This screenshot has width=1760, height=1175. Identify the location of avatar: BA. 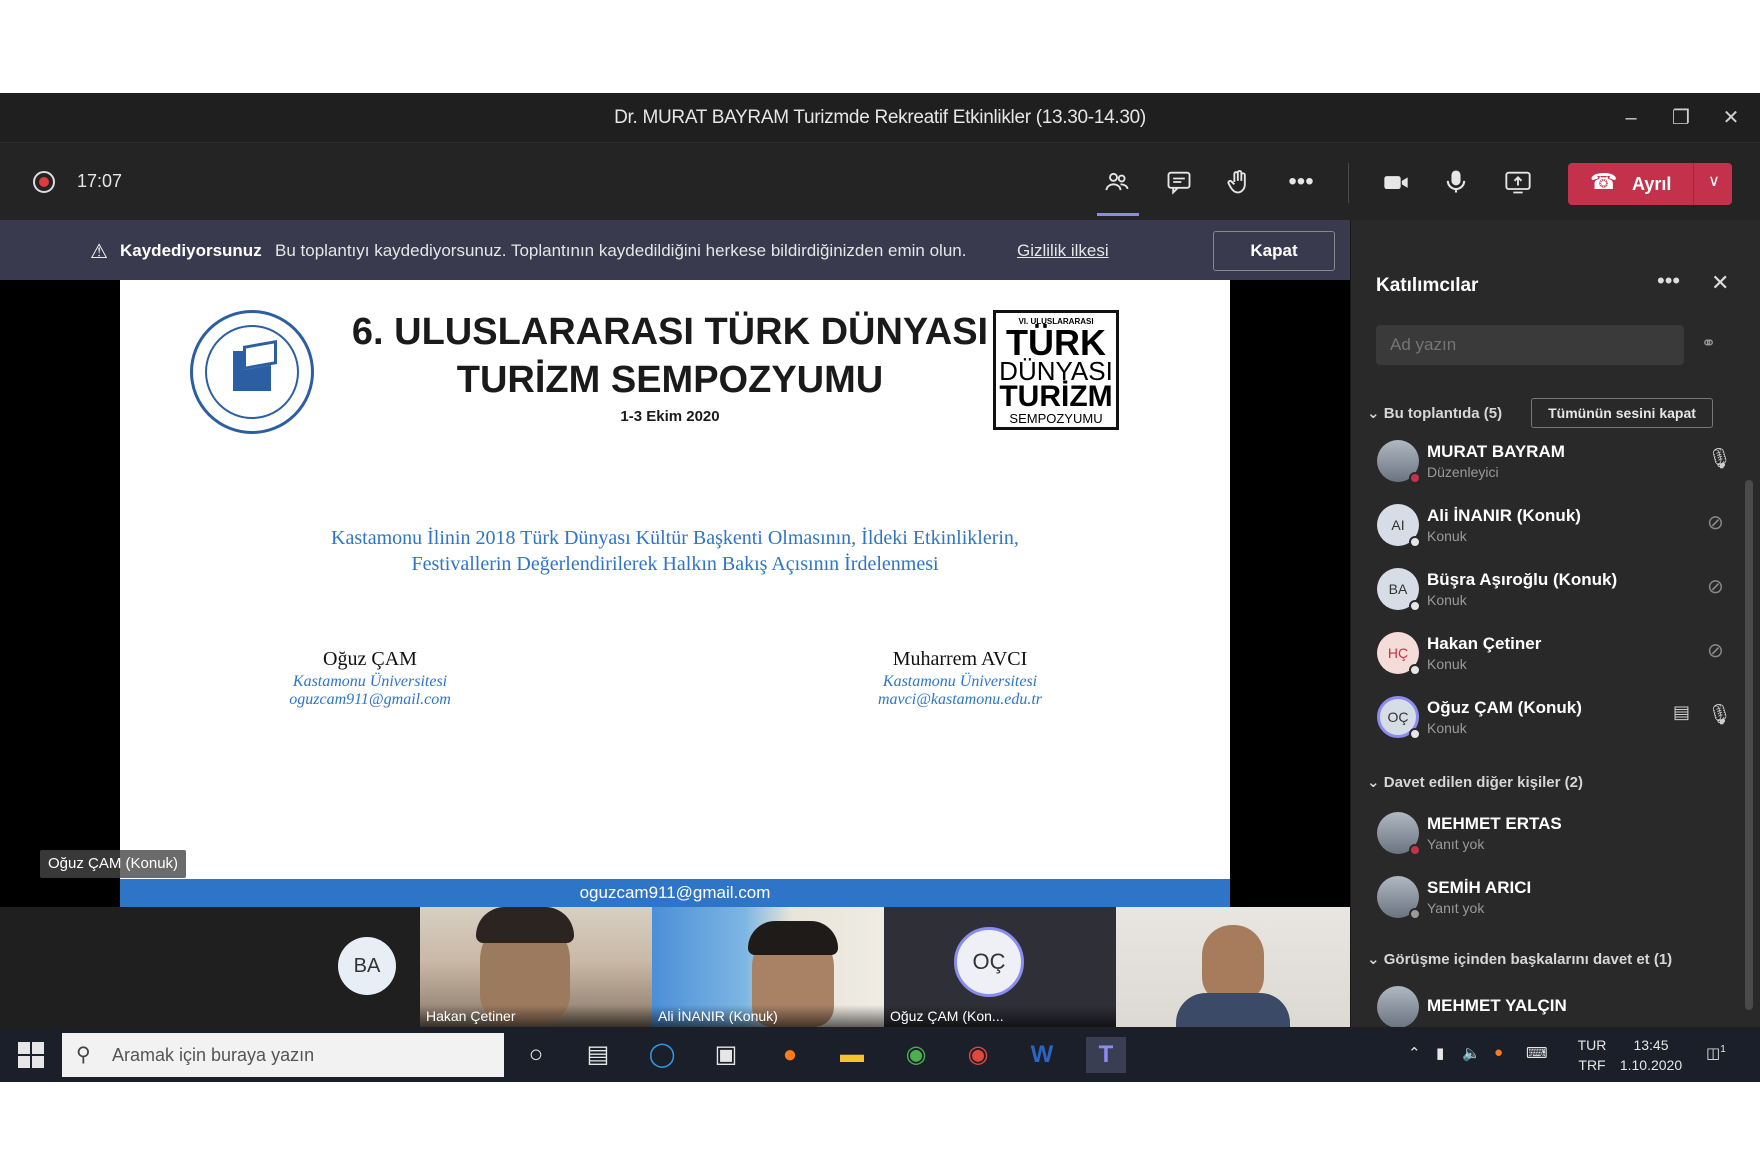
(367, 966).